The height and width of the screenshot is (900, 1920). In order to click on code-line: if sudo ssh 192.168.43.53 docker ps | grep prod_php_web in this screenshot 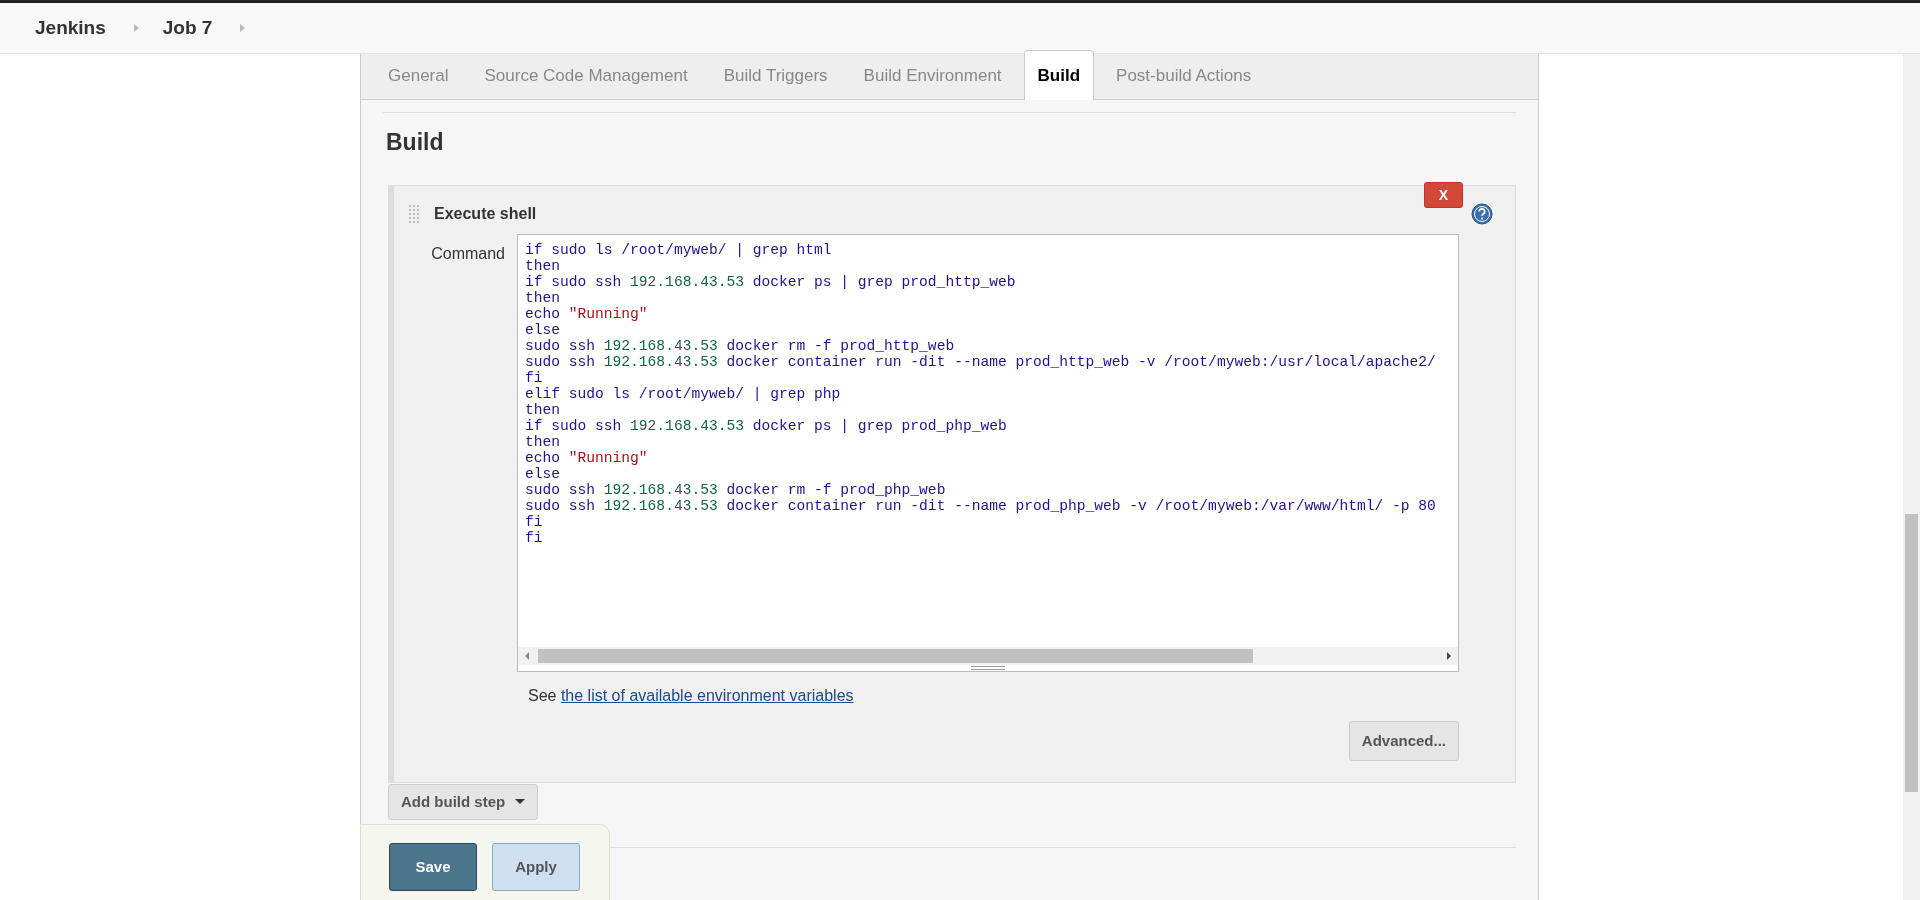, I will do `click(766, 425)`.